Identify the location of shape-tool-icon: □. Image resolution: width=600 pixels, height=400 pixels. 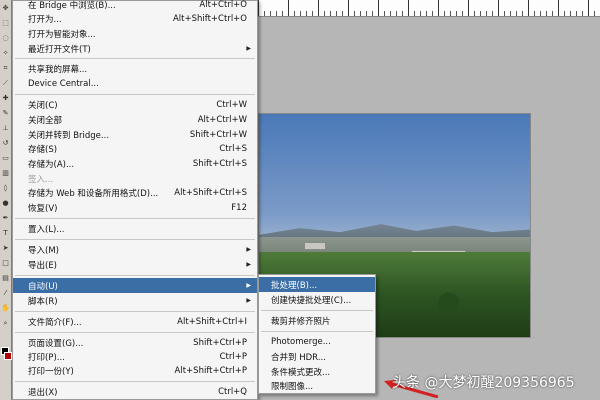
(6, 263).